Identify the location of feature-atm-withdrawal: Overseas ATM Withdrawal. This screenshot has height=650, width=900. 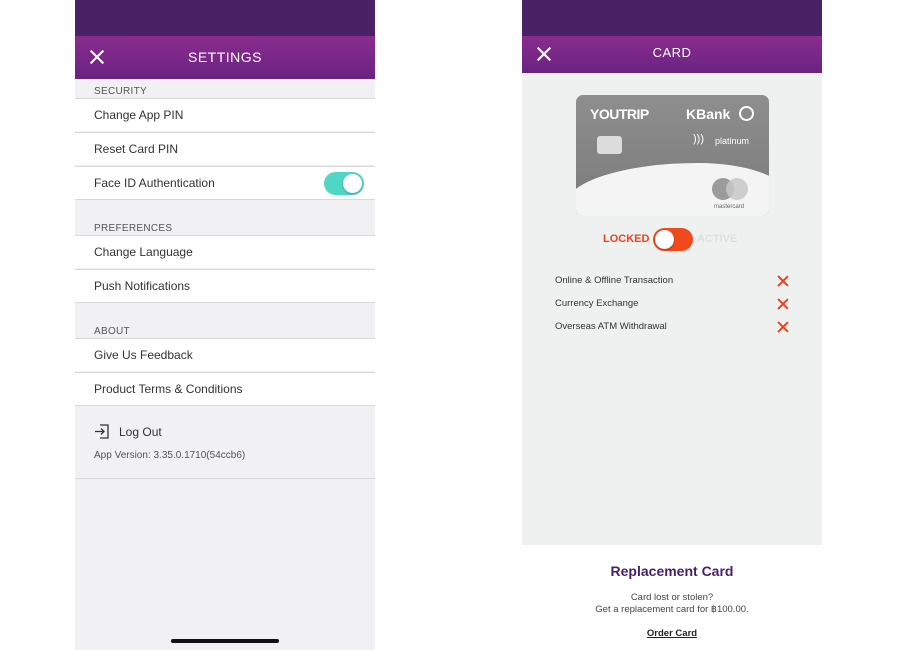
(611, 326).